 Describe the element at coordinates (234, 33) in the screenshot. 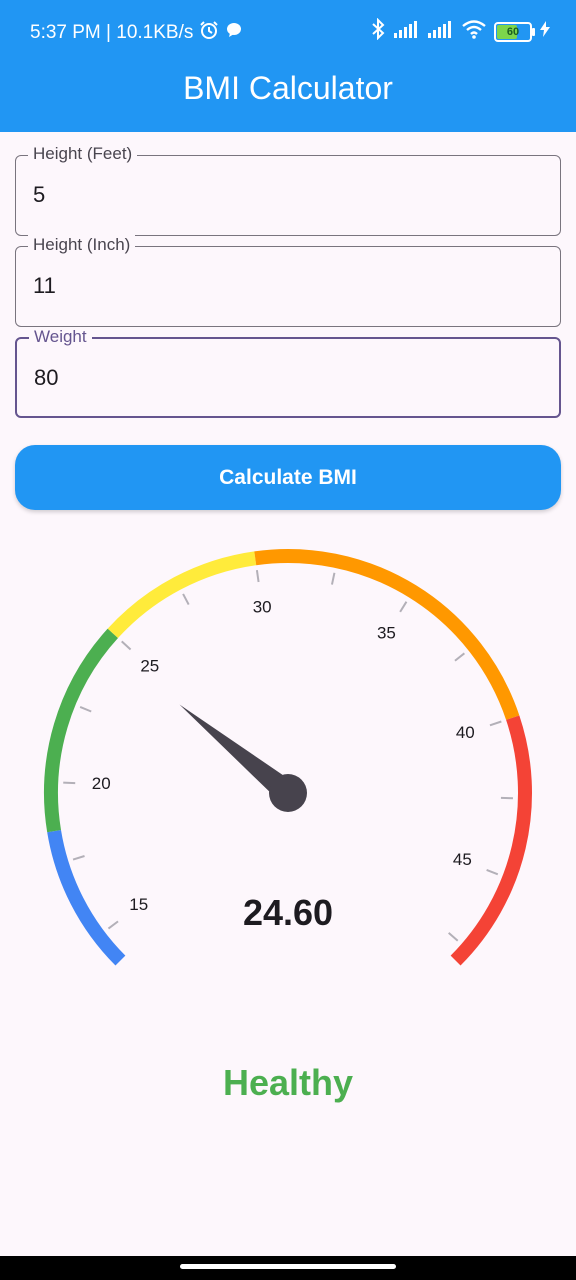

I see `chat-bubble-icon` at that location.